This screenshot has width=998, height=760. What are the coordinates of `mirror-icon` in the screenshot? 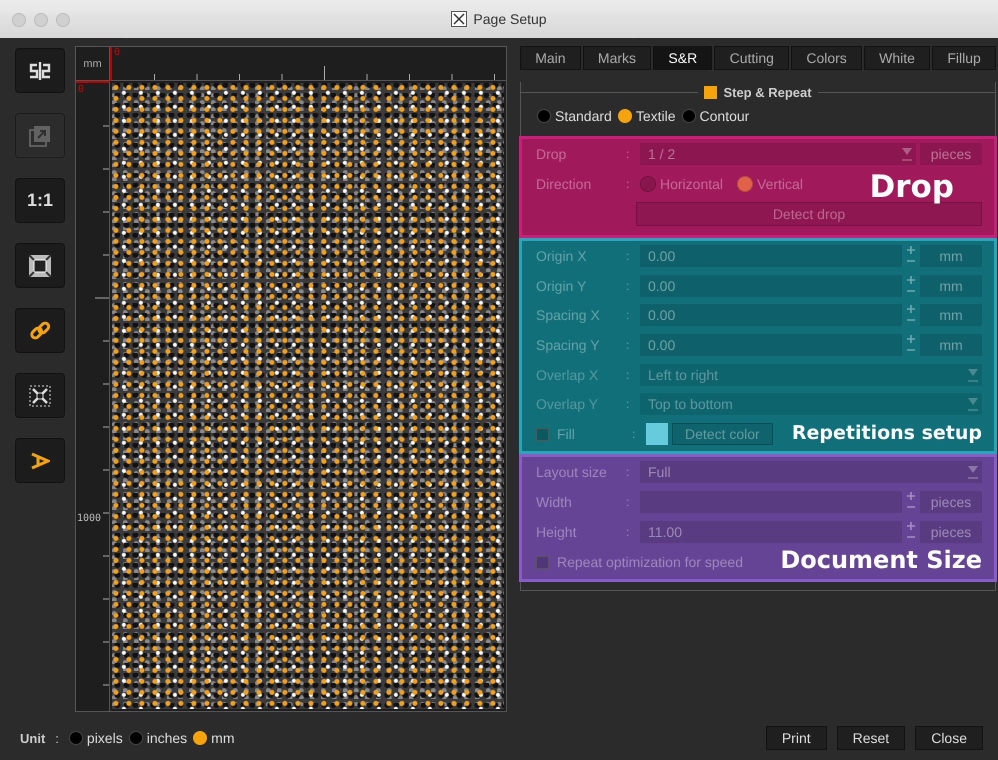 It's located at (40, 70).